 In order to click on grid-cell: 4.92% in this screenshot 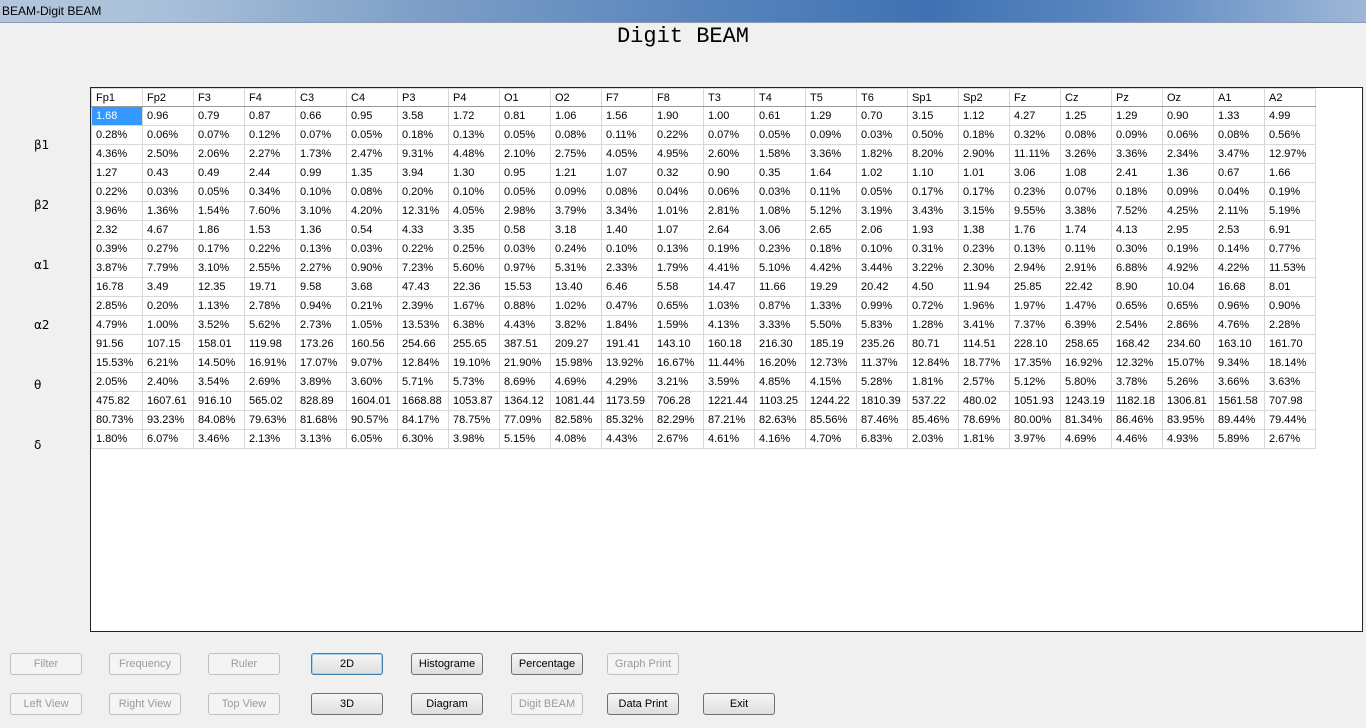, I will do `click(1188, 268)`.